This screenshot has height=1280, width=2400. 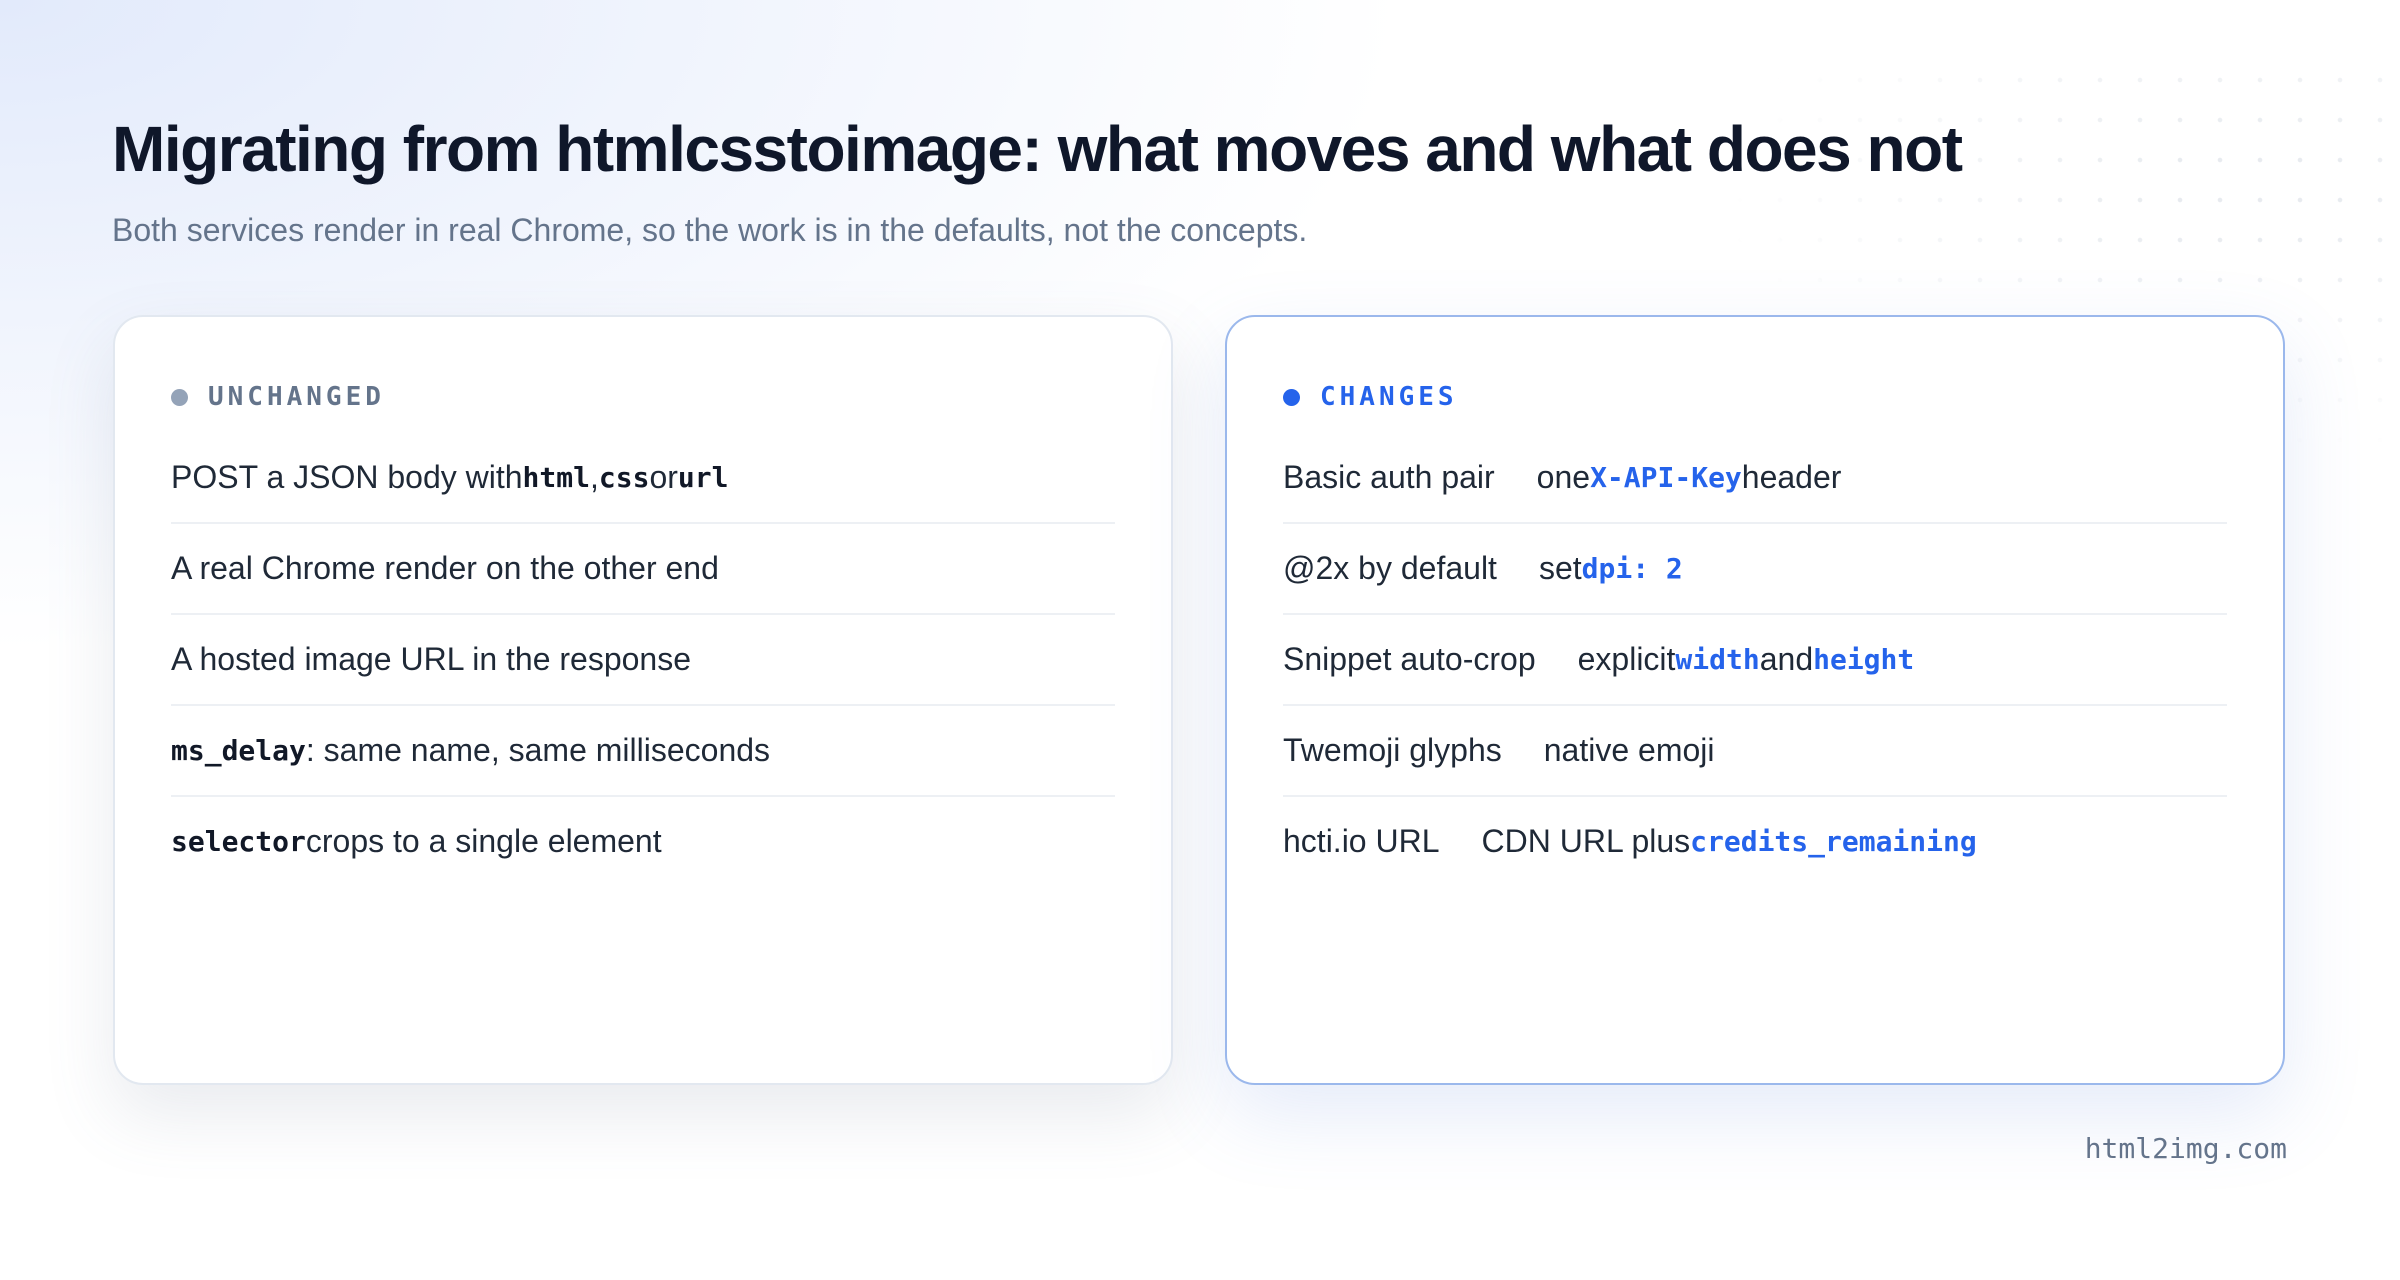 I want to click on code-dpi: dpi: 2, so click(x=1632, y=568).